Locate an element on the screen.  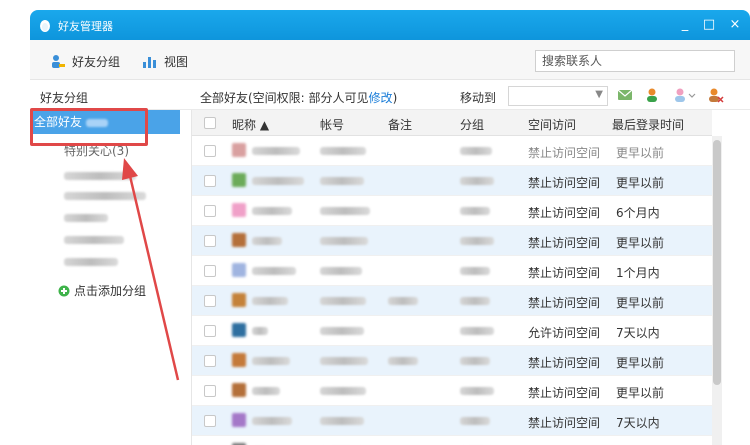
friends-group-icon is located at coordinates (58, 61).